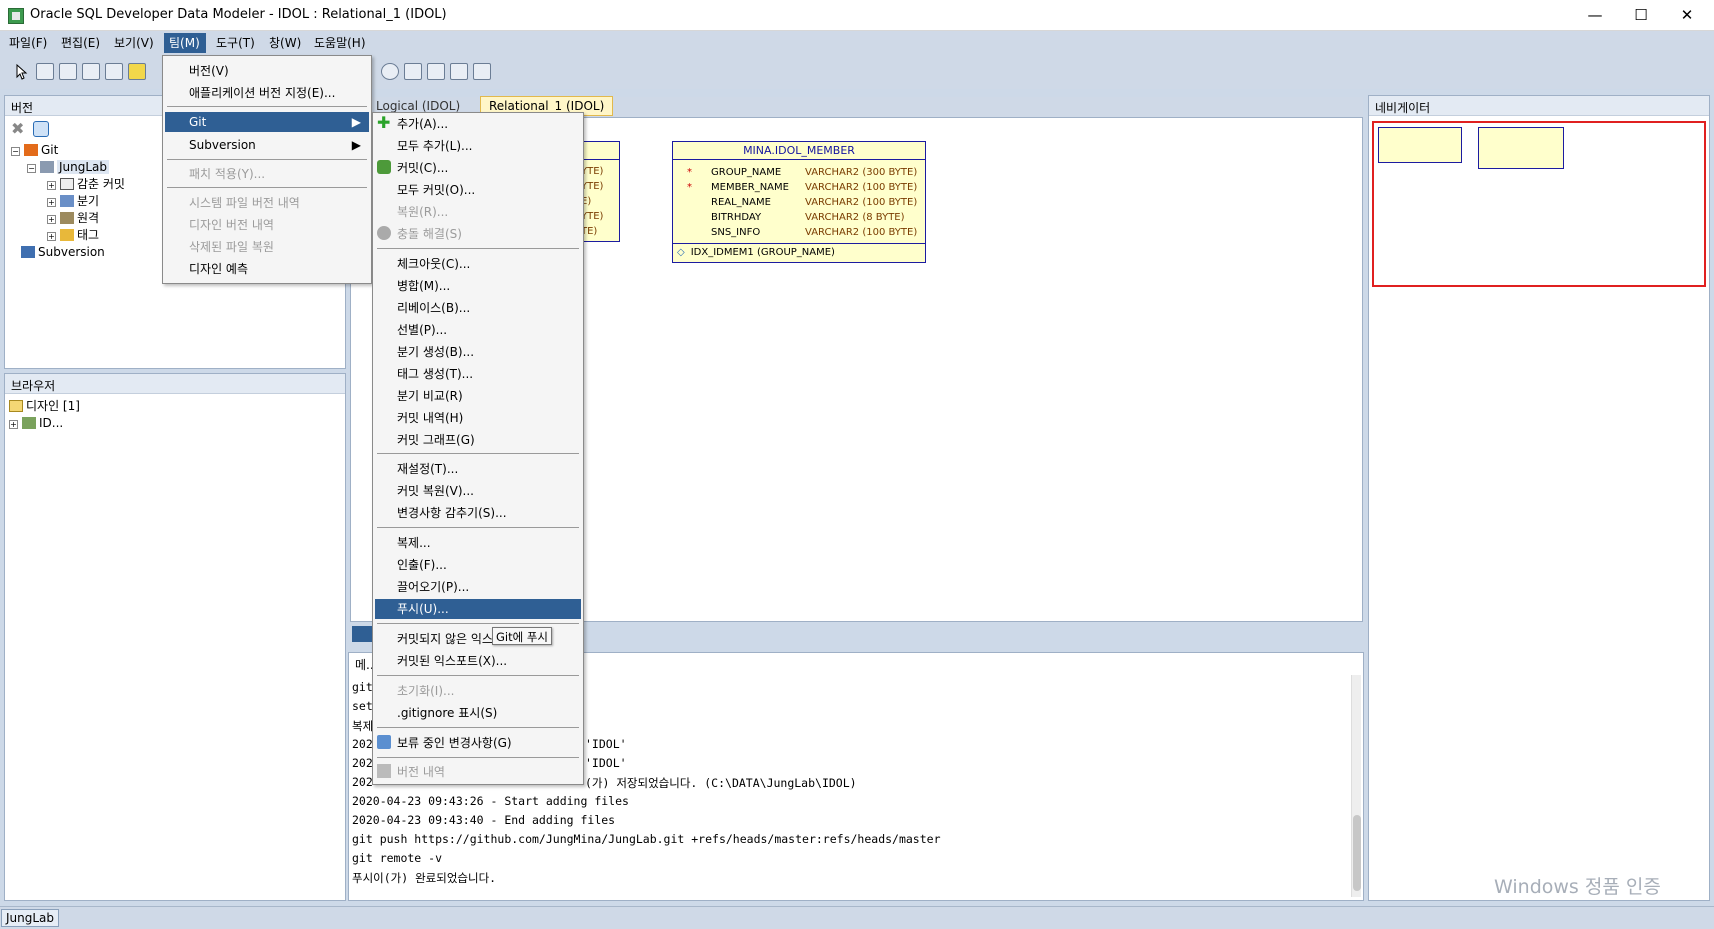  I want to click on menu-tools: 도구(T), so click(235, 43).